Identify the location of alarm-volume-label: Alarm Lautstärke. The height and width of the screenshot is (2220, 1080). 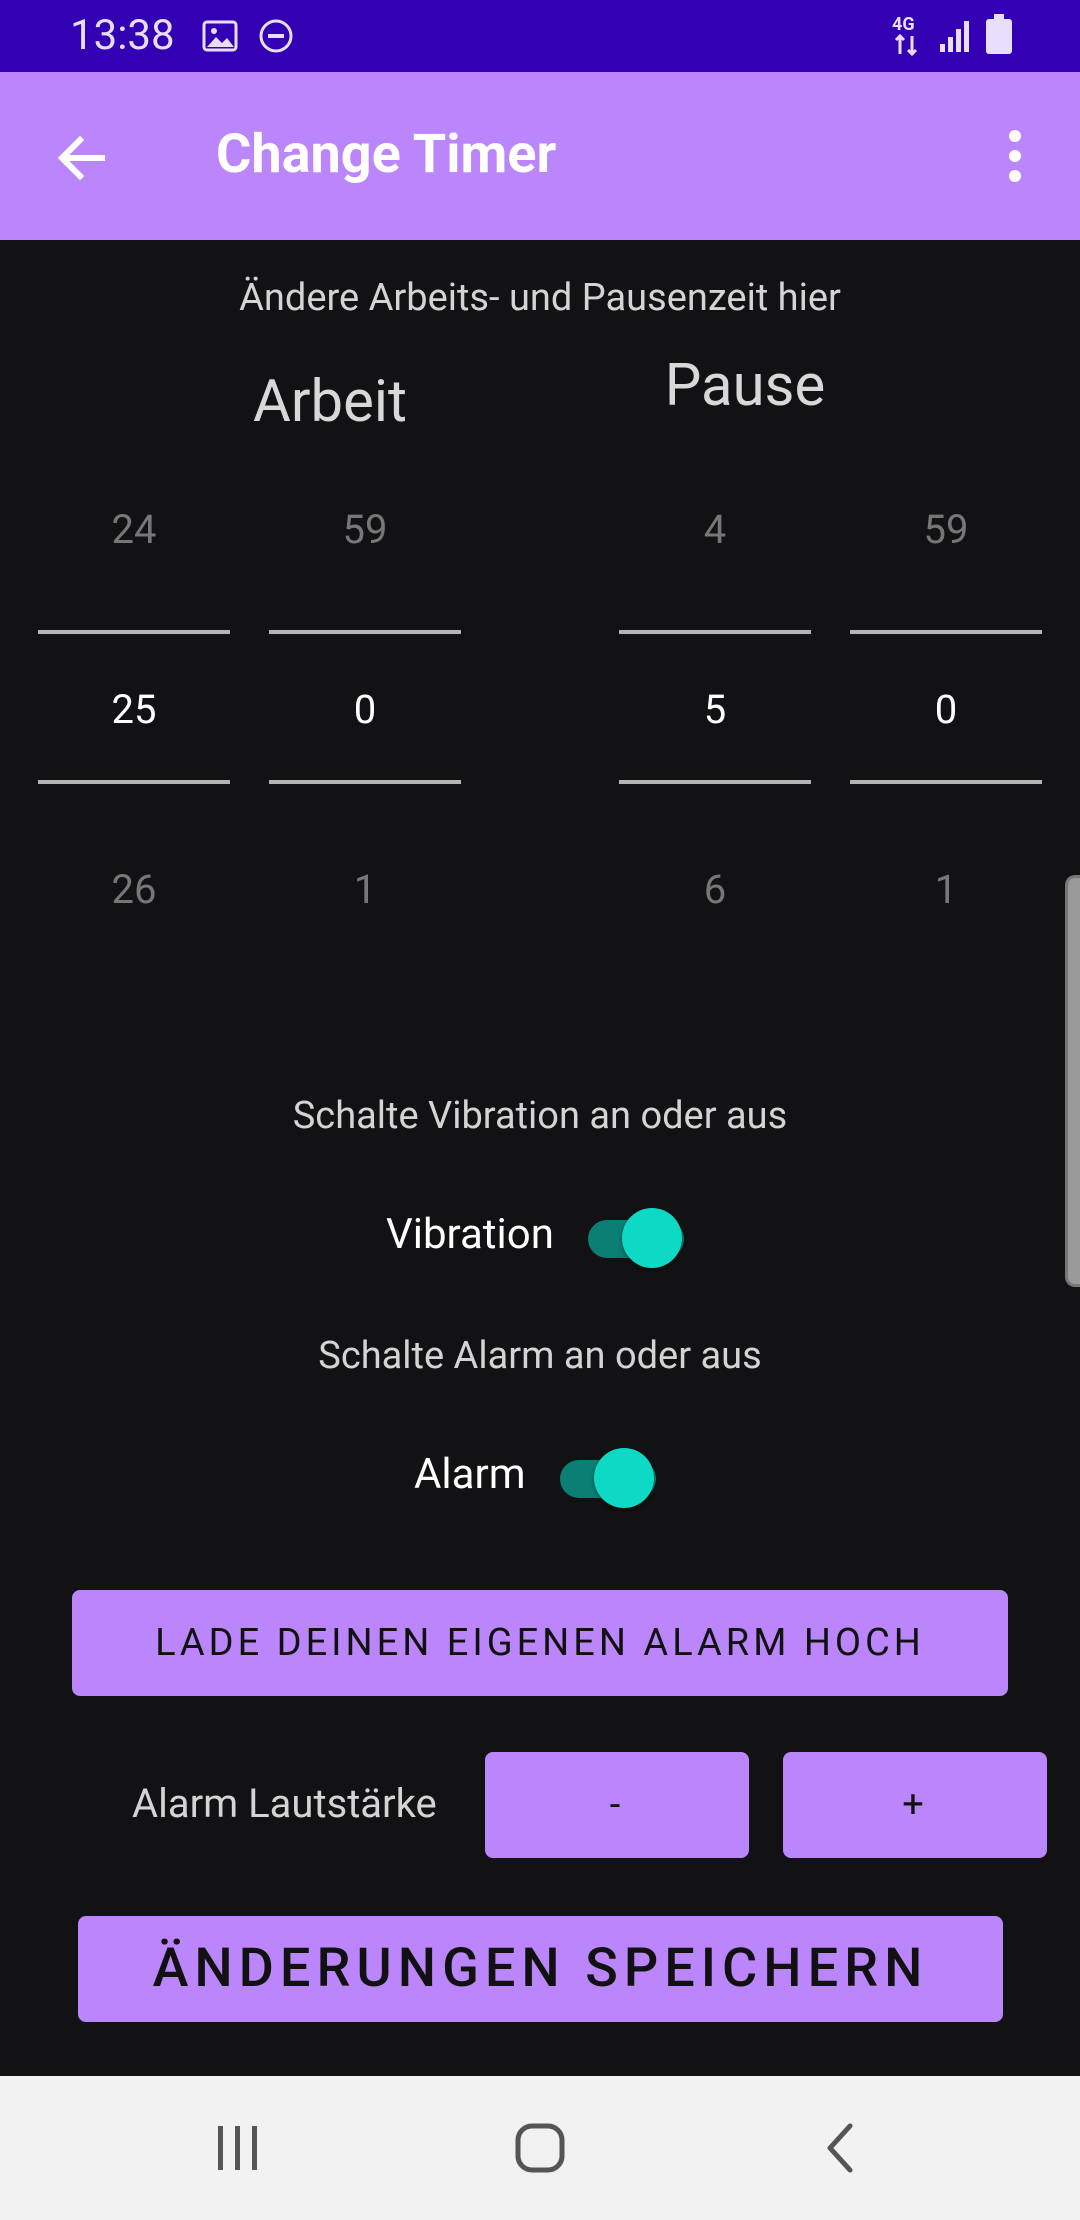
(284, 1803).